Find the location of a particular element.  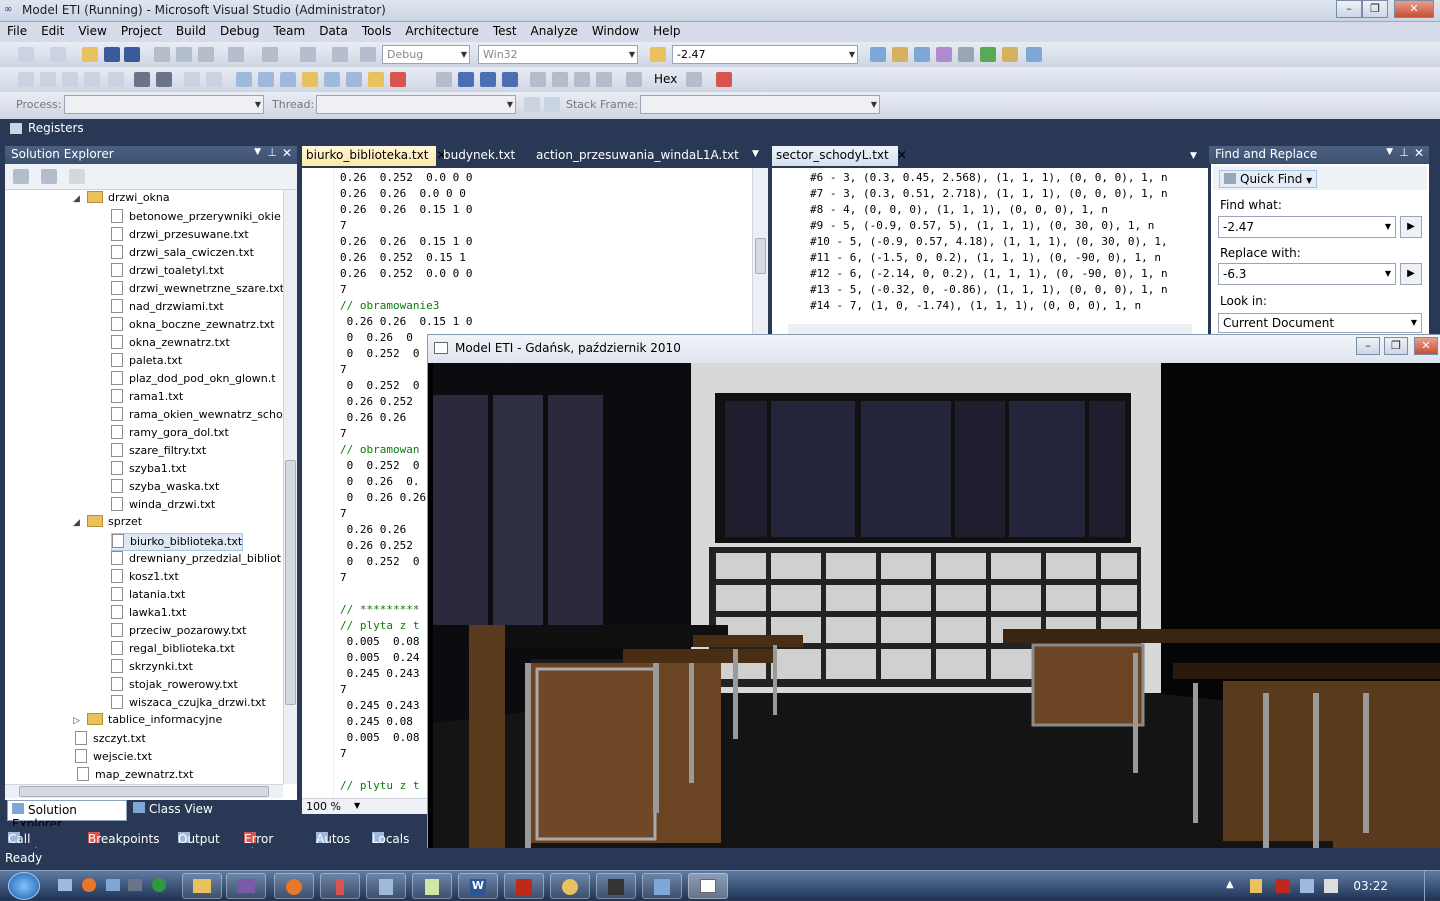

menu-window: Window is located at coordinates (615, 30).